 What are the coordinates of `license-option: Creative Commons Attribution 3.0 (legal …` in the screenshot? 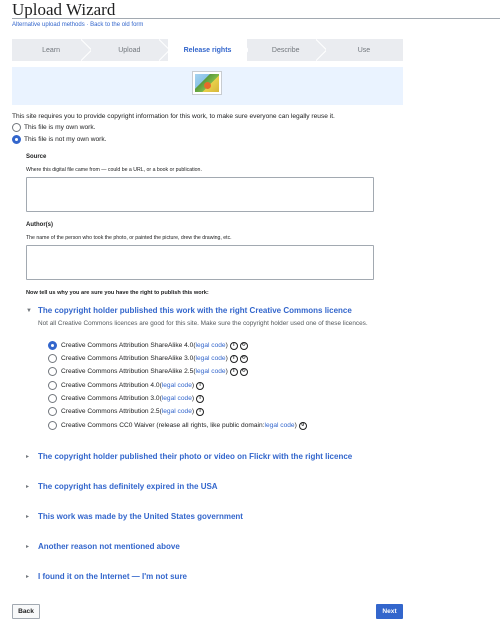 It's located at (126, 398).